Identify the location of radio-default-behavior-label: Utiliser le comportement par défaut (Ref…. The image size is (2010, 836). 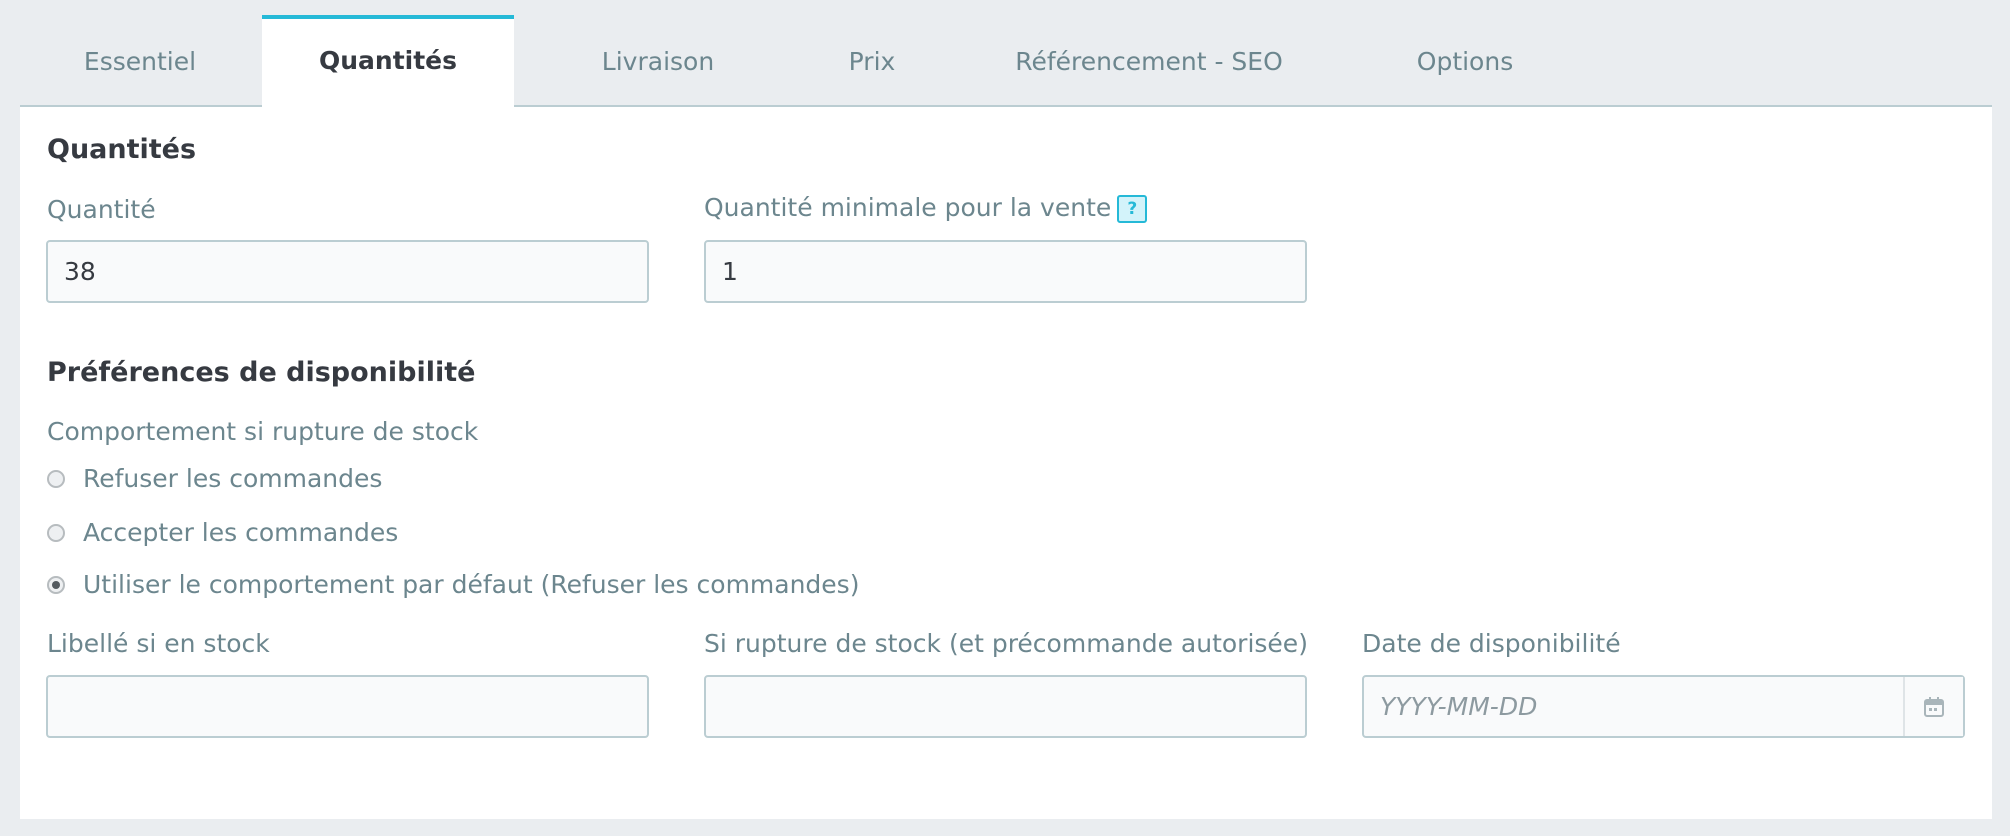
(471, 584).